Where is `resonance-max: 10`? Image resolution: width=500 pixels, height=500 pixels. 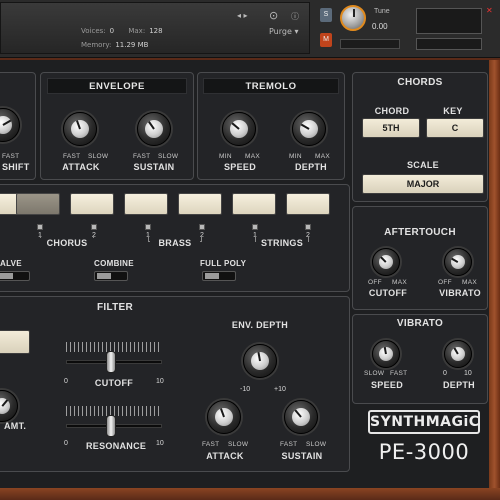
resonance-max: 10 is located at coordinates (160, 443).